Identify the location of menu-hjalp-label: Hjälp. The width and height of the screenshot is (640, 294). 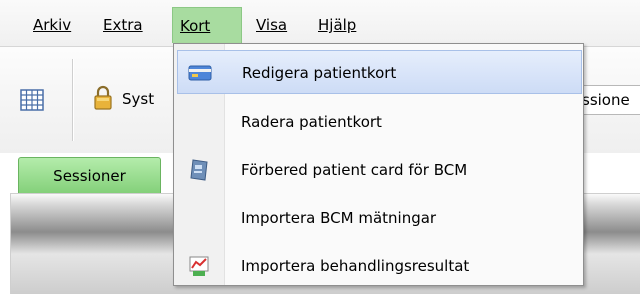
(337, 25).